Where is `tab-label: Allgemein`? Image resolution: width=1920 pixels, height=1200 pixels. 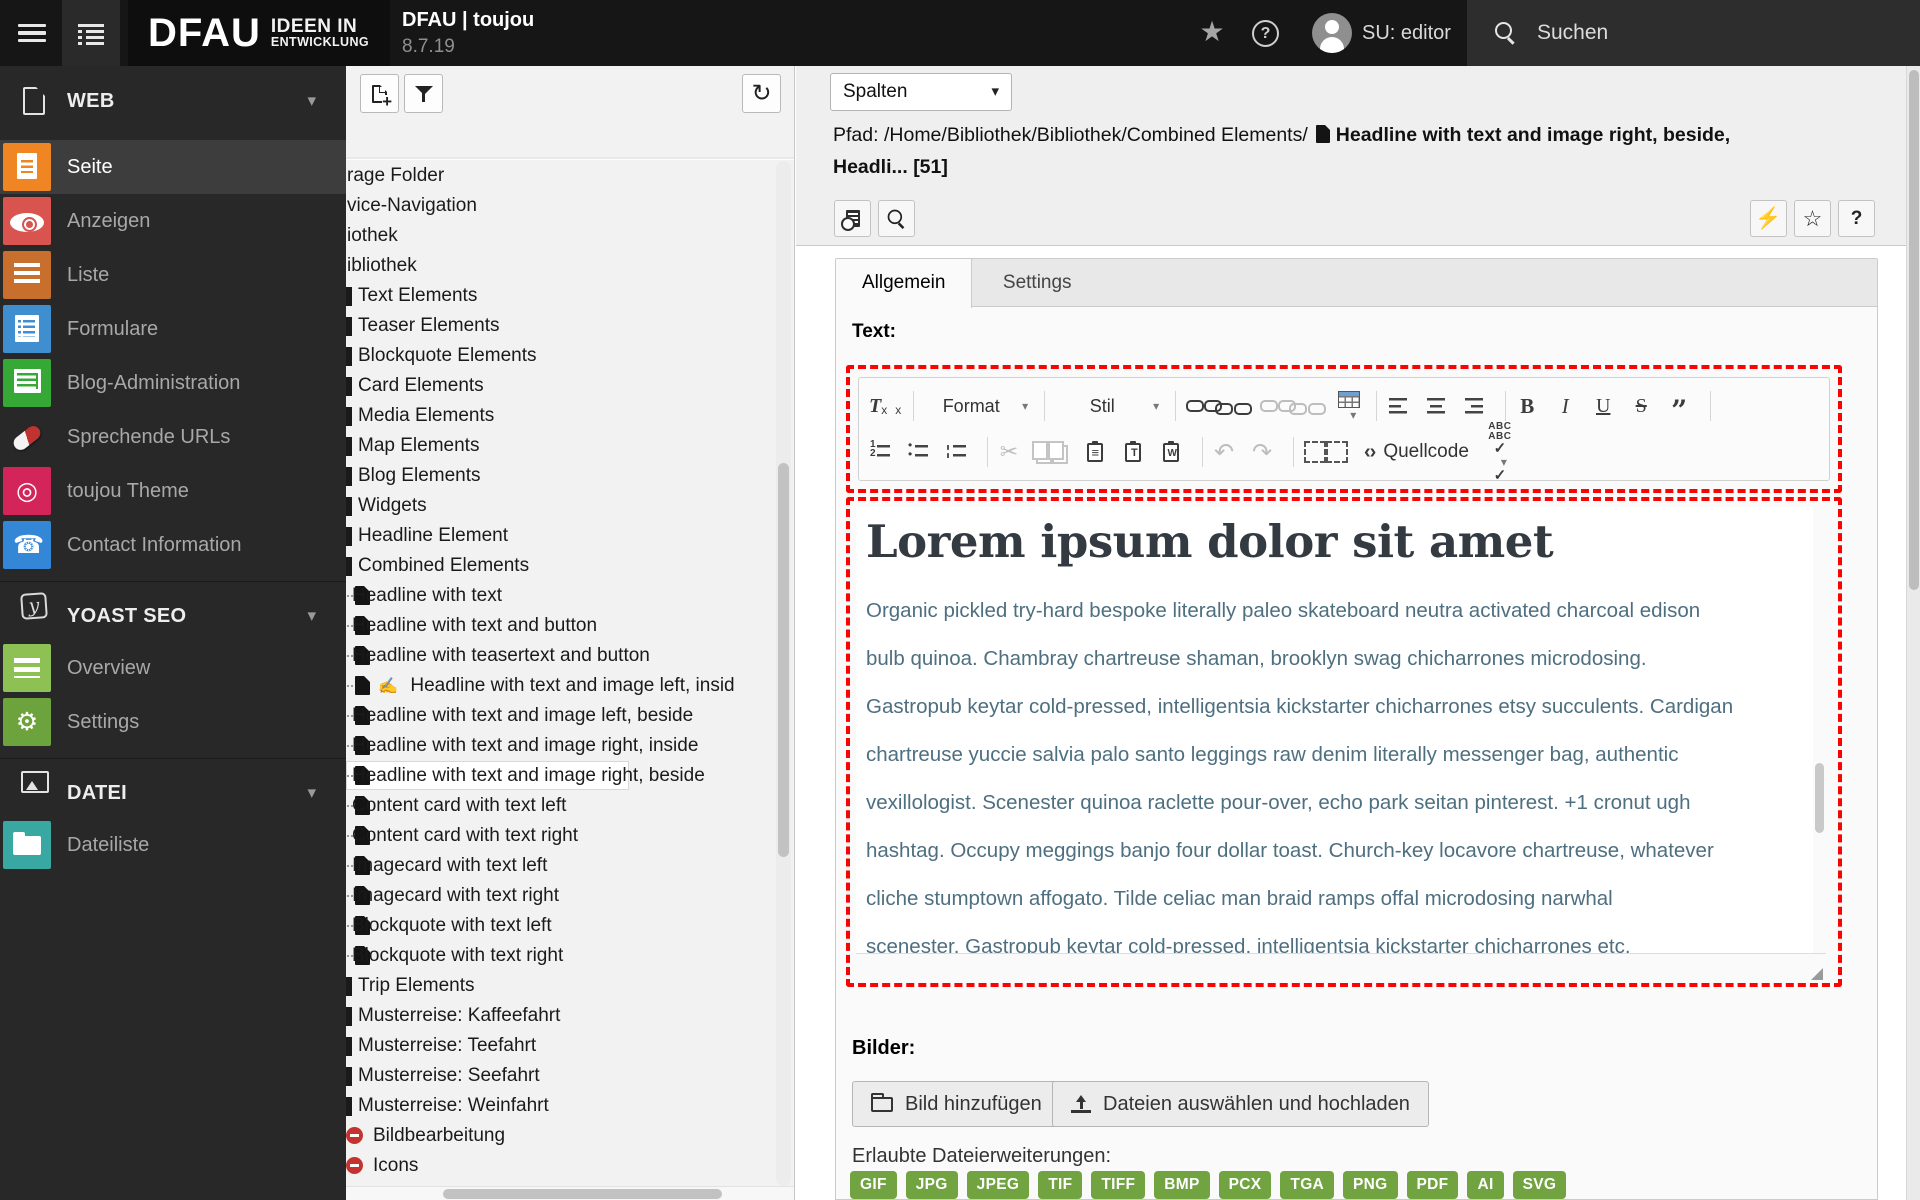 tab-label: Allgemein is located at coordinates (904, 282).